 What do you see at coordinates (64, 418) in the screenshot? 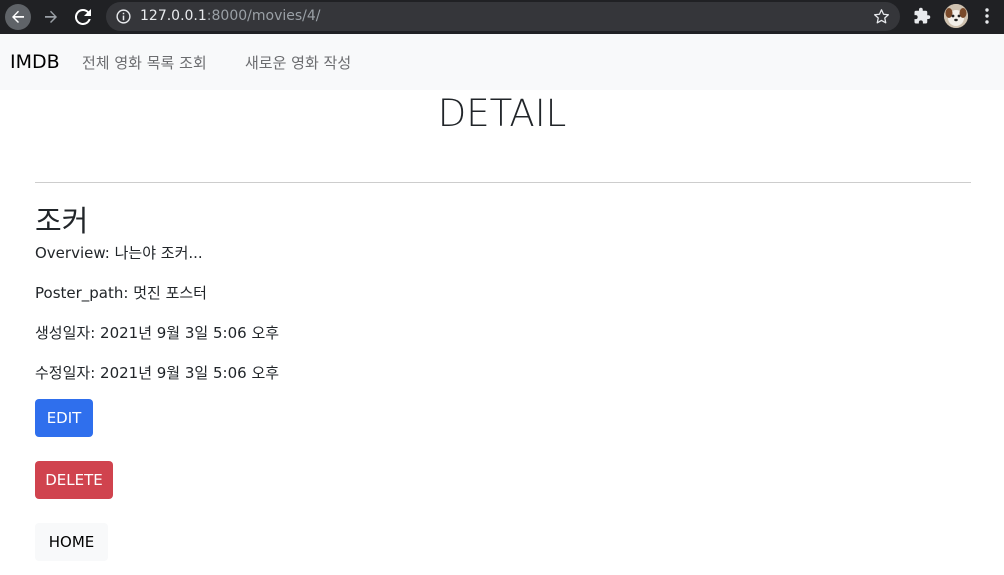
I see `edit-button: EDIT` at bounding box center [64, 418].